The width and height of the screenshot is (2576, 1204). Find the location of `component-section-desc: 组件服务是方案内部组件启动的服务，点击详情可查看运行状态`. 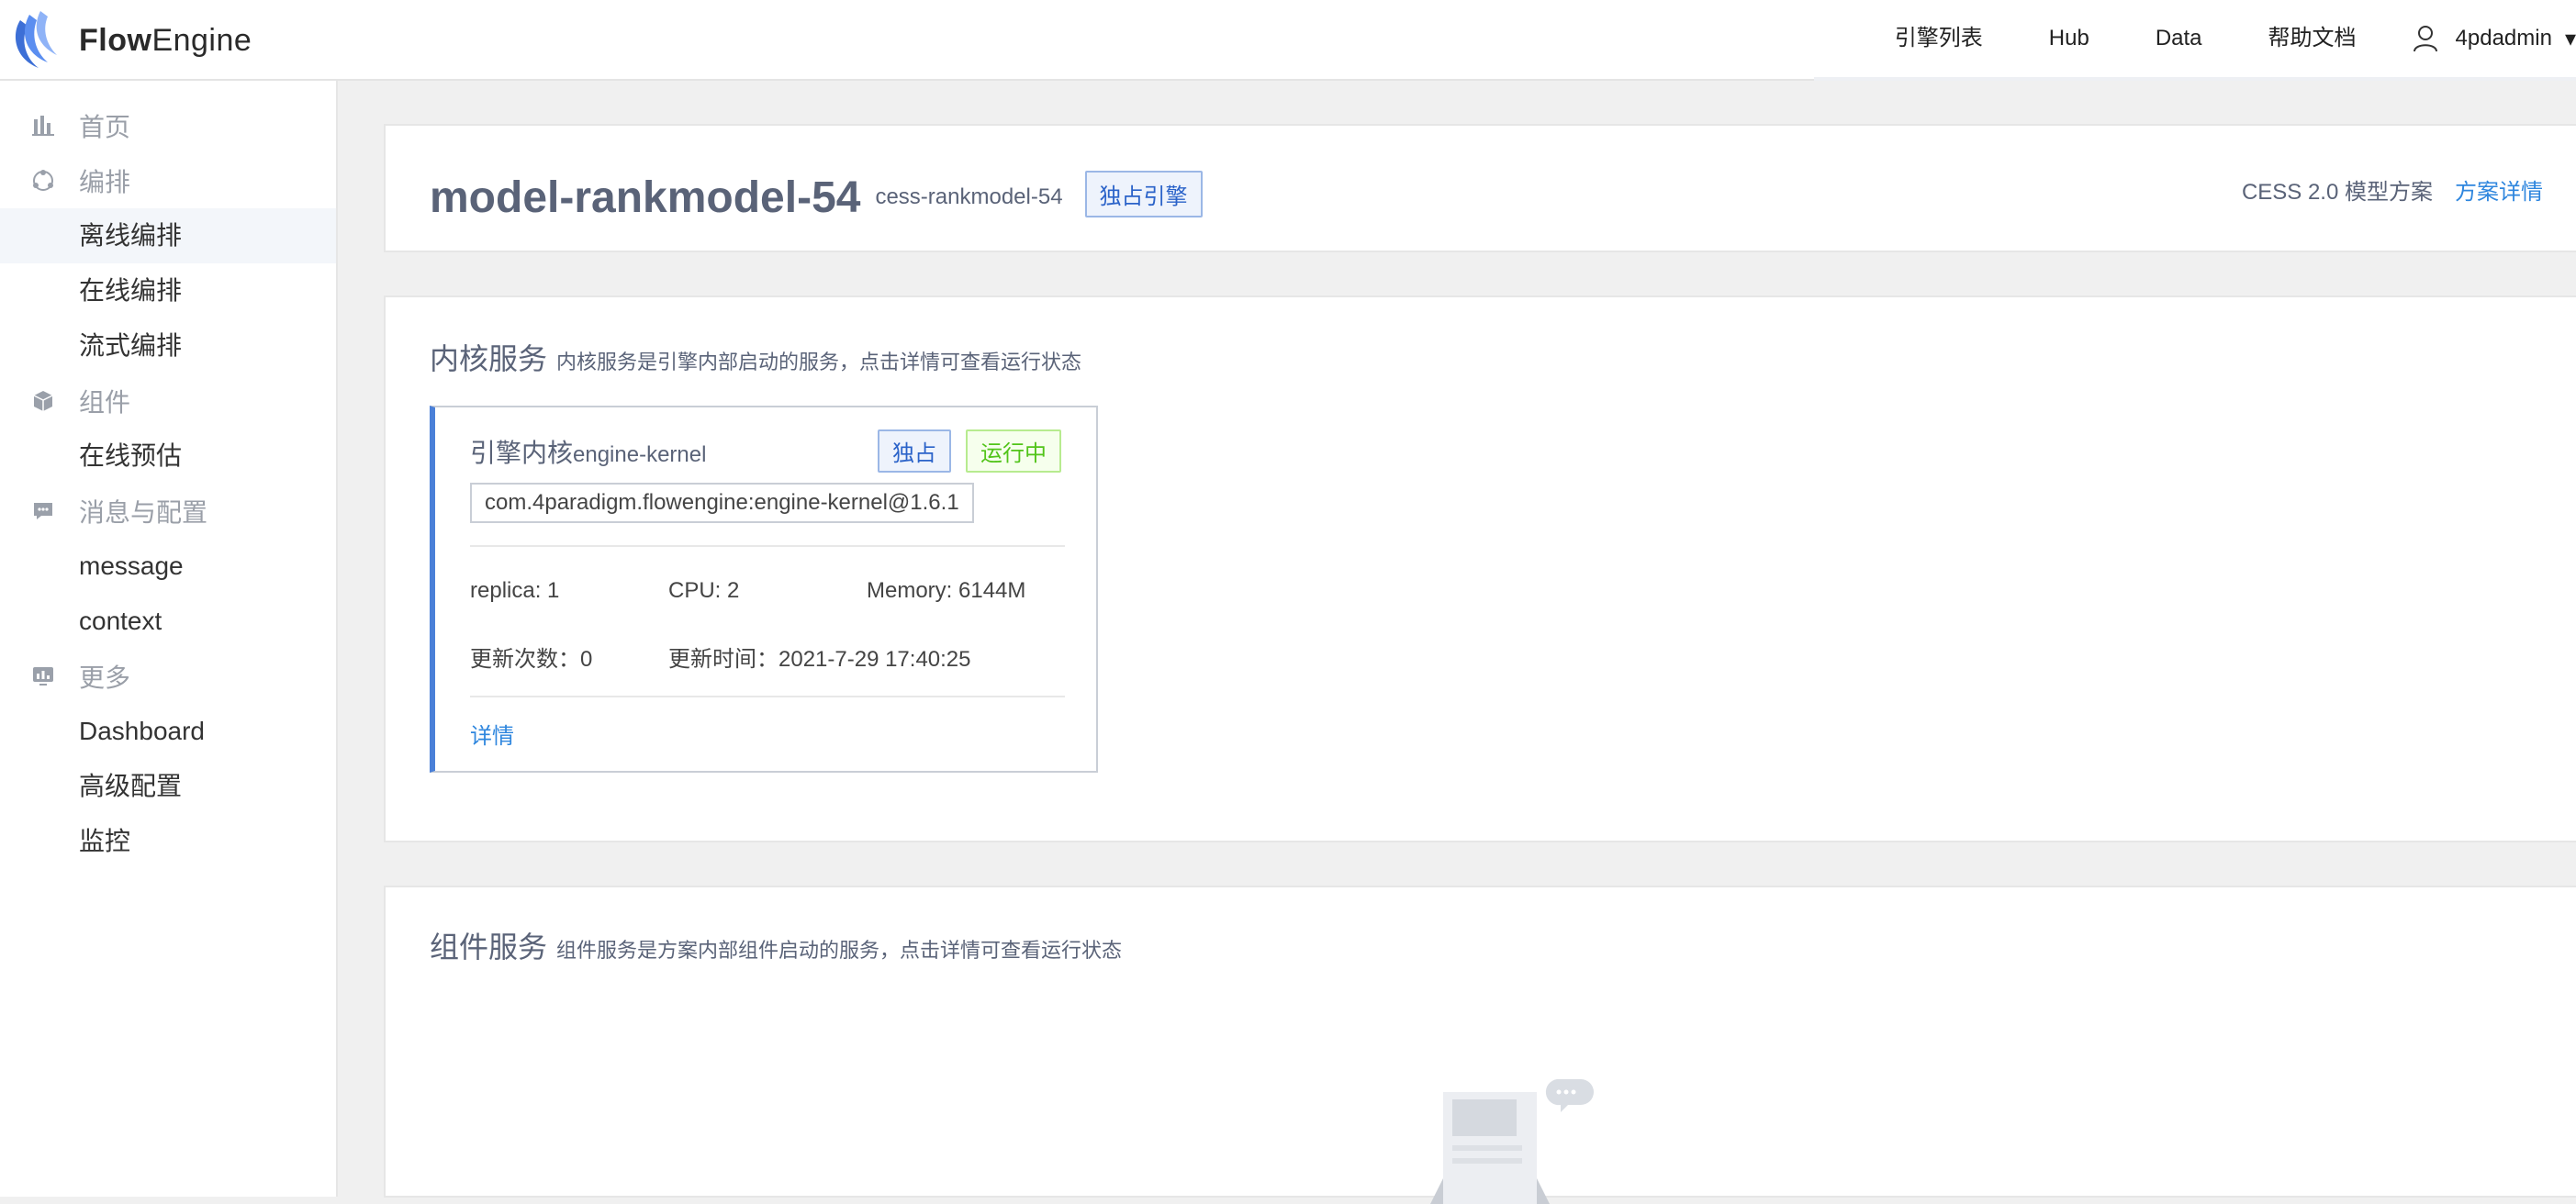

component-section-desc: 组件服务是方案内部组件启动的服务，点击详情可查看运行状态 is located at coordinates (839, 951).